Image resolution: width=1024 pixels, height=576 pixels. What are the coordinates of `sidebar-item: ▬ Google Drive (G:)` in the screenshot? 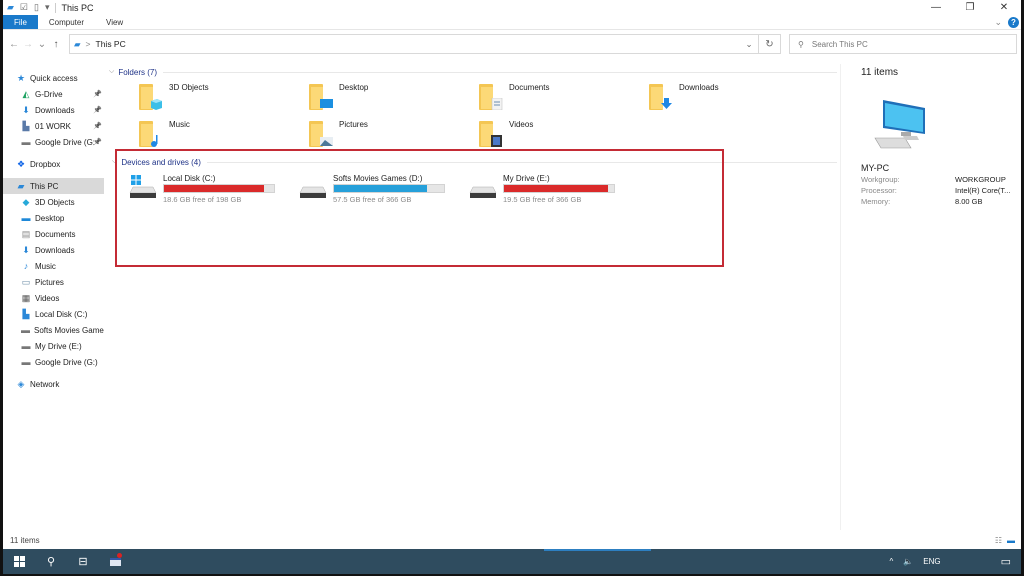 It's located at (53, 362).